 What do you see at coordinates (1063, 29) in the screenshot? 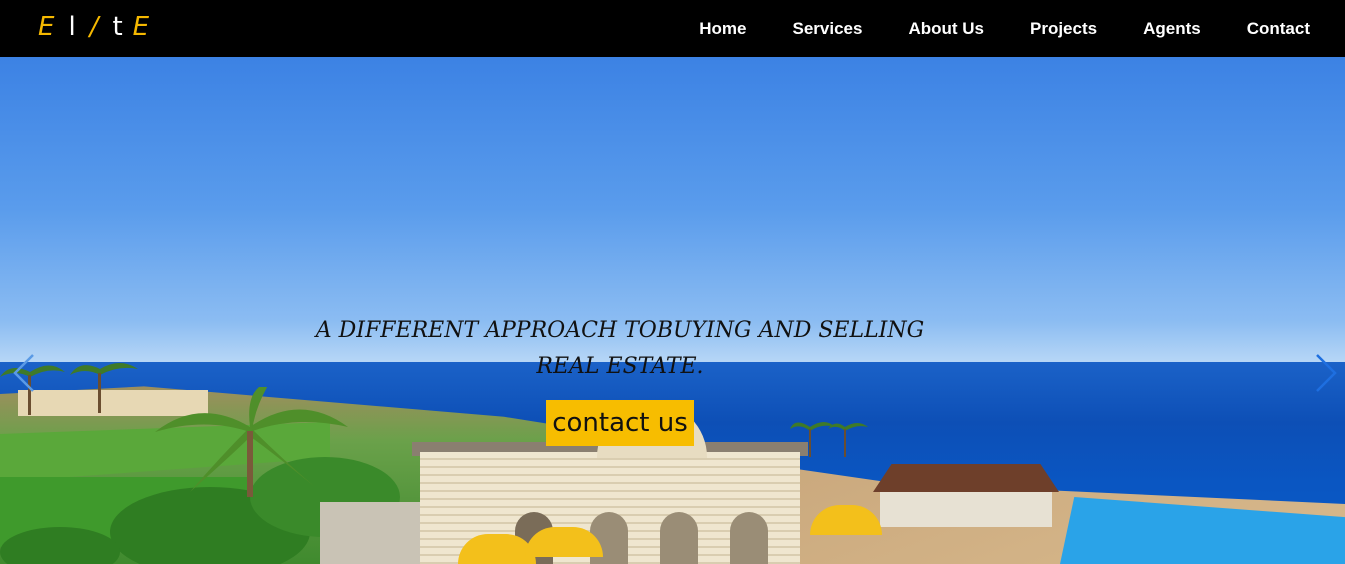
I see `nav-projects: Projects` at bounding box center [1063, 29].